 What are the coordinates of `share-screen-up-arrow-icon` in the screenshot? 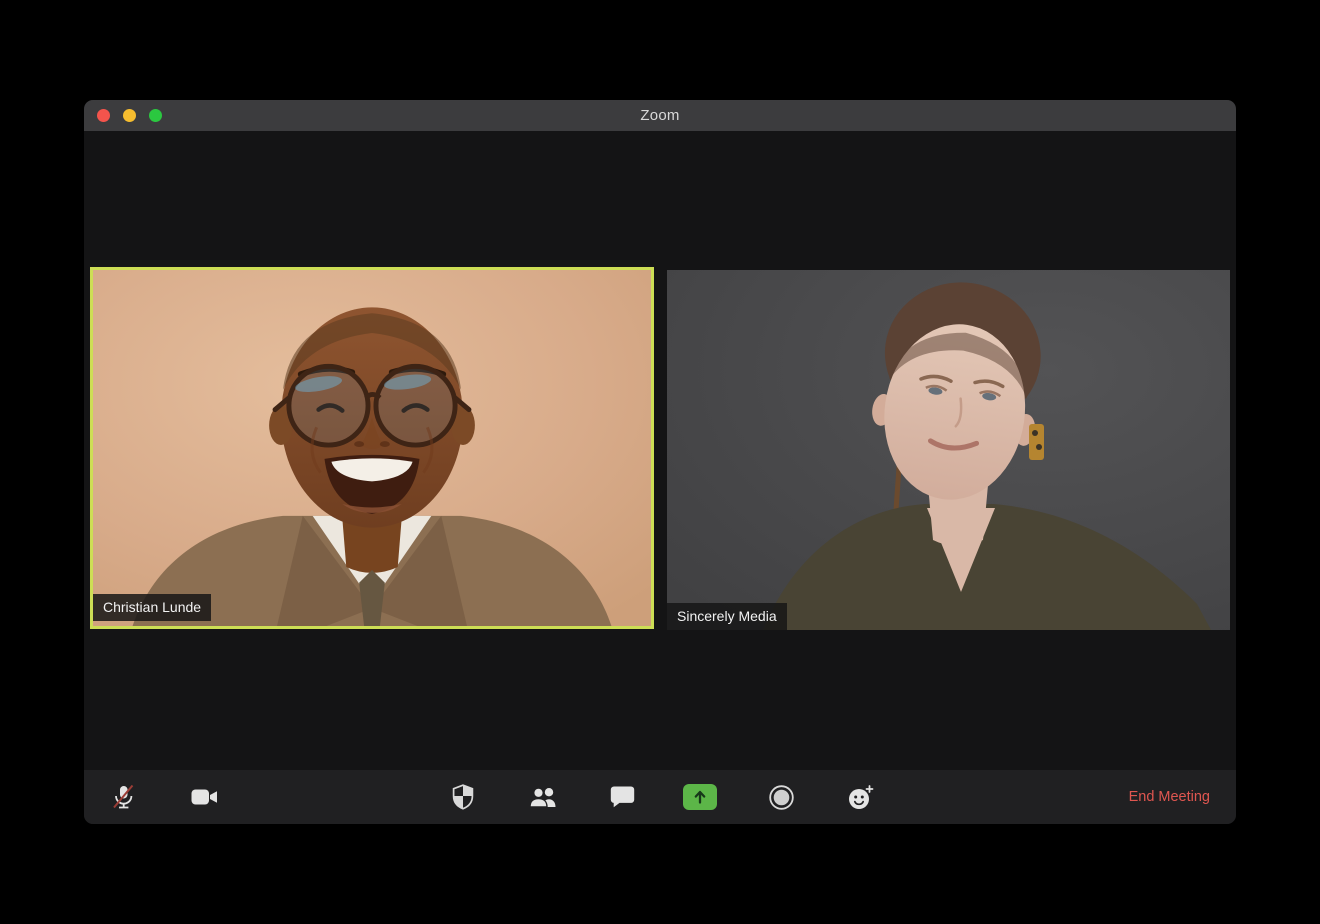 It's located at (700, 797).